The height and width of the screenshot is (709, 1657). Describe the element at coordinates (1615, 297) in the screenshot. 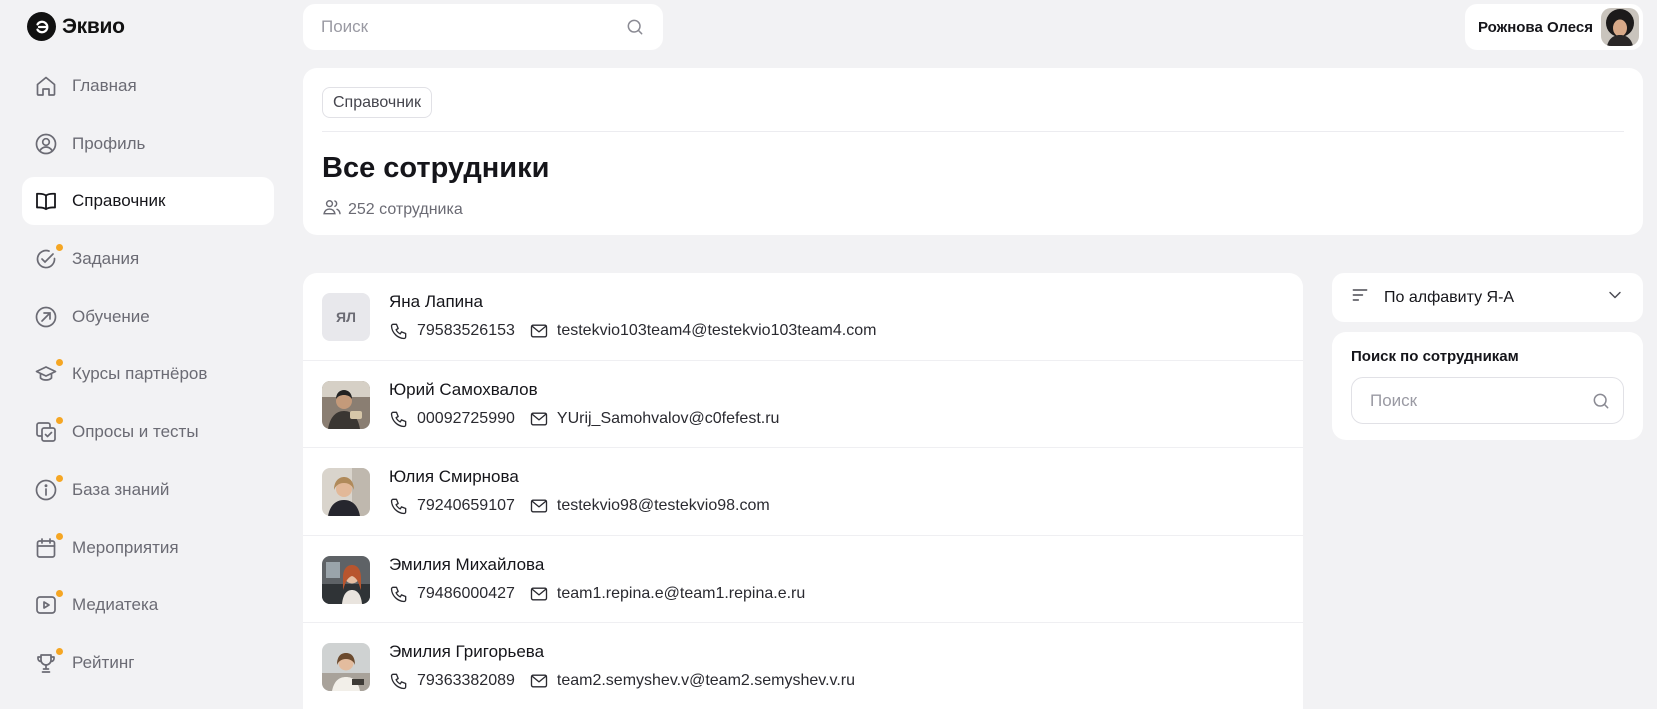

I see `chevron-down-icon` at that location.